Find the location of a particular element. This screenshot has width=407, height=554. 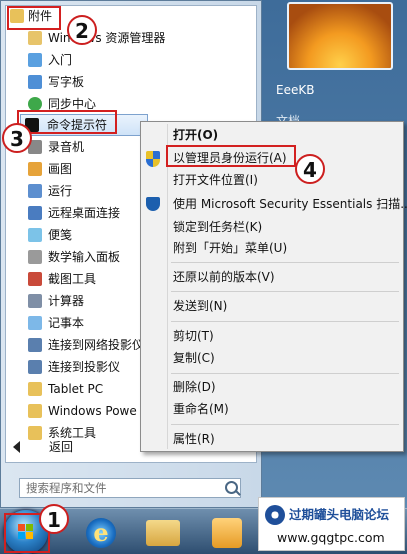

step-number-2: 2 is located at coordinates (82, 30).